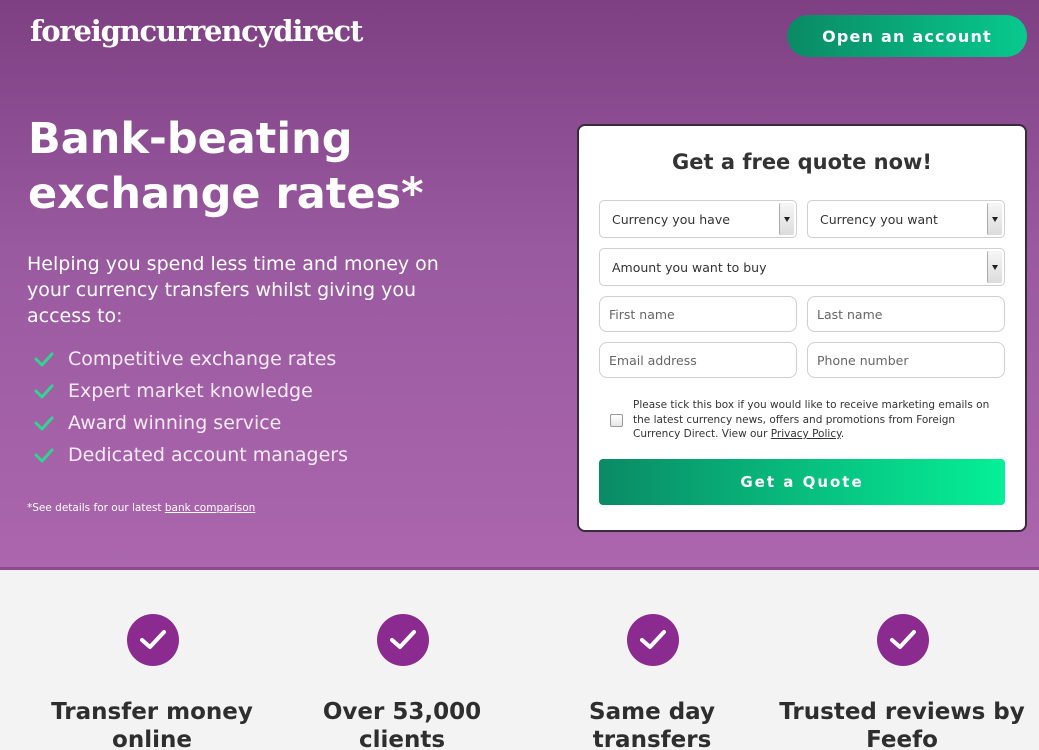  I want to click on benefit-item: Award winning service, so click(191, 423).